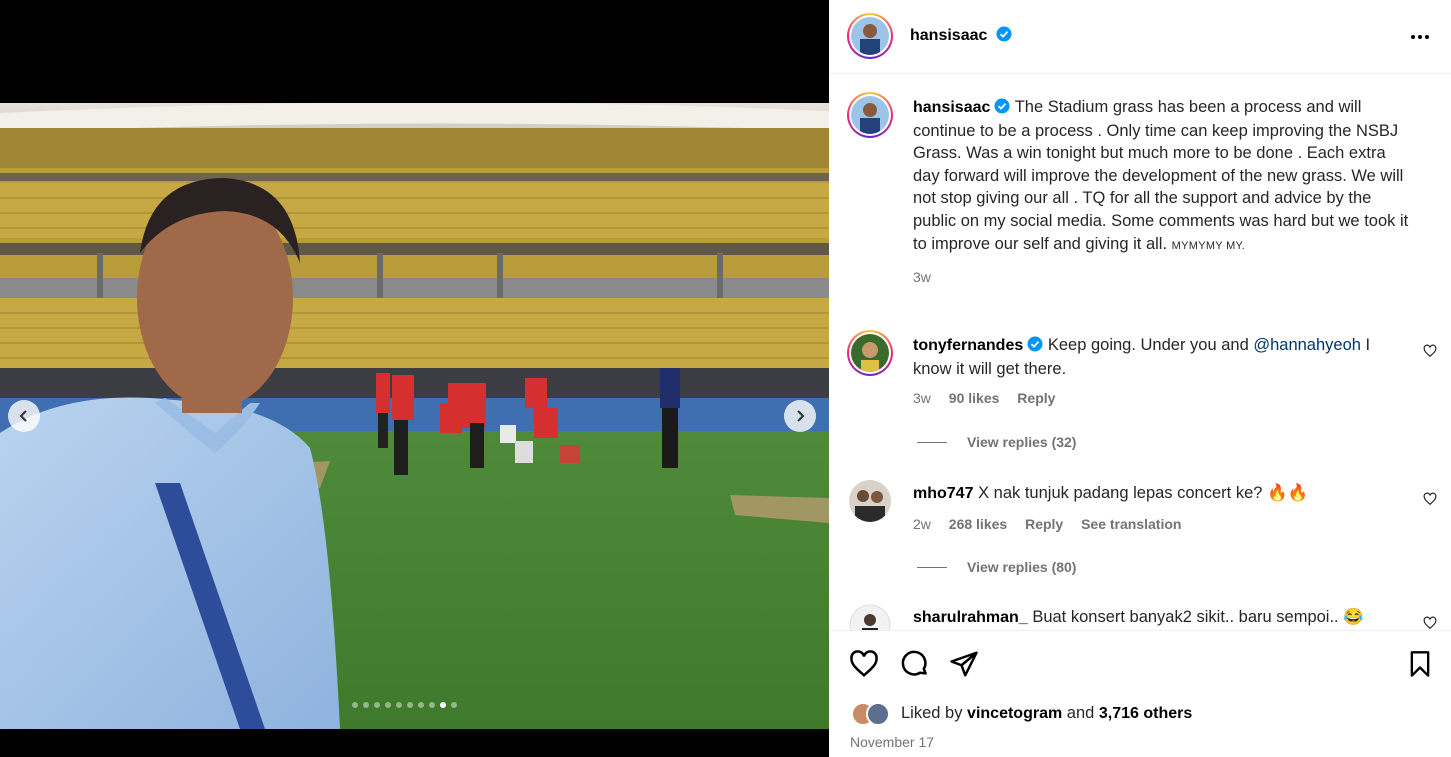 The width and height of the screenshot is (1451, 757). What do you see at coordinates (404, 705) in the screenshot?
I see `carousel-indicator` at bounding box center [404, 705].